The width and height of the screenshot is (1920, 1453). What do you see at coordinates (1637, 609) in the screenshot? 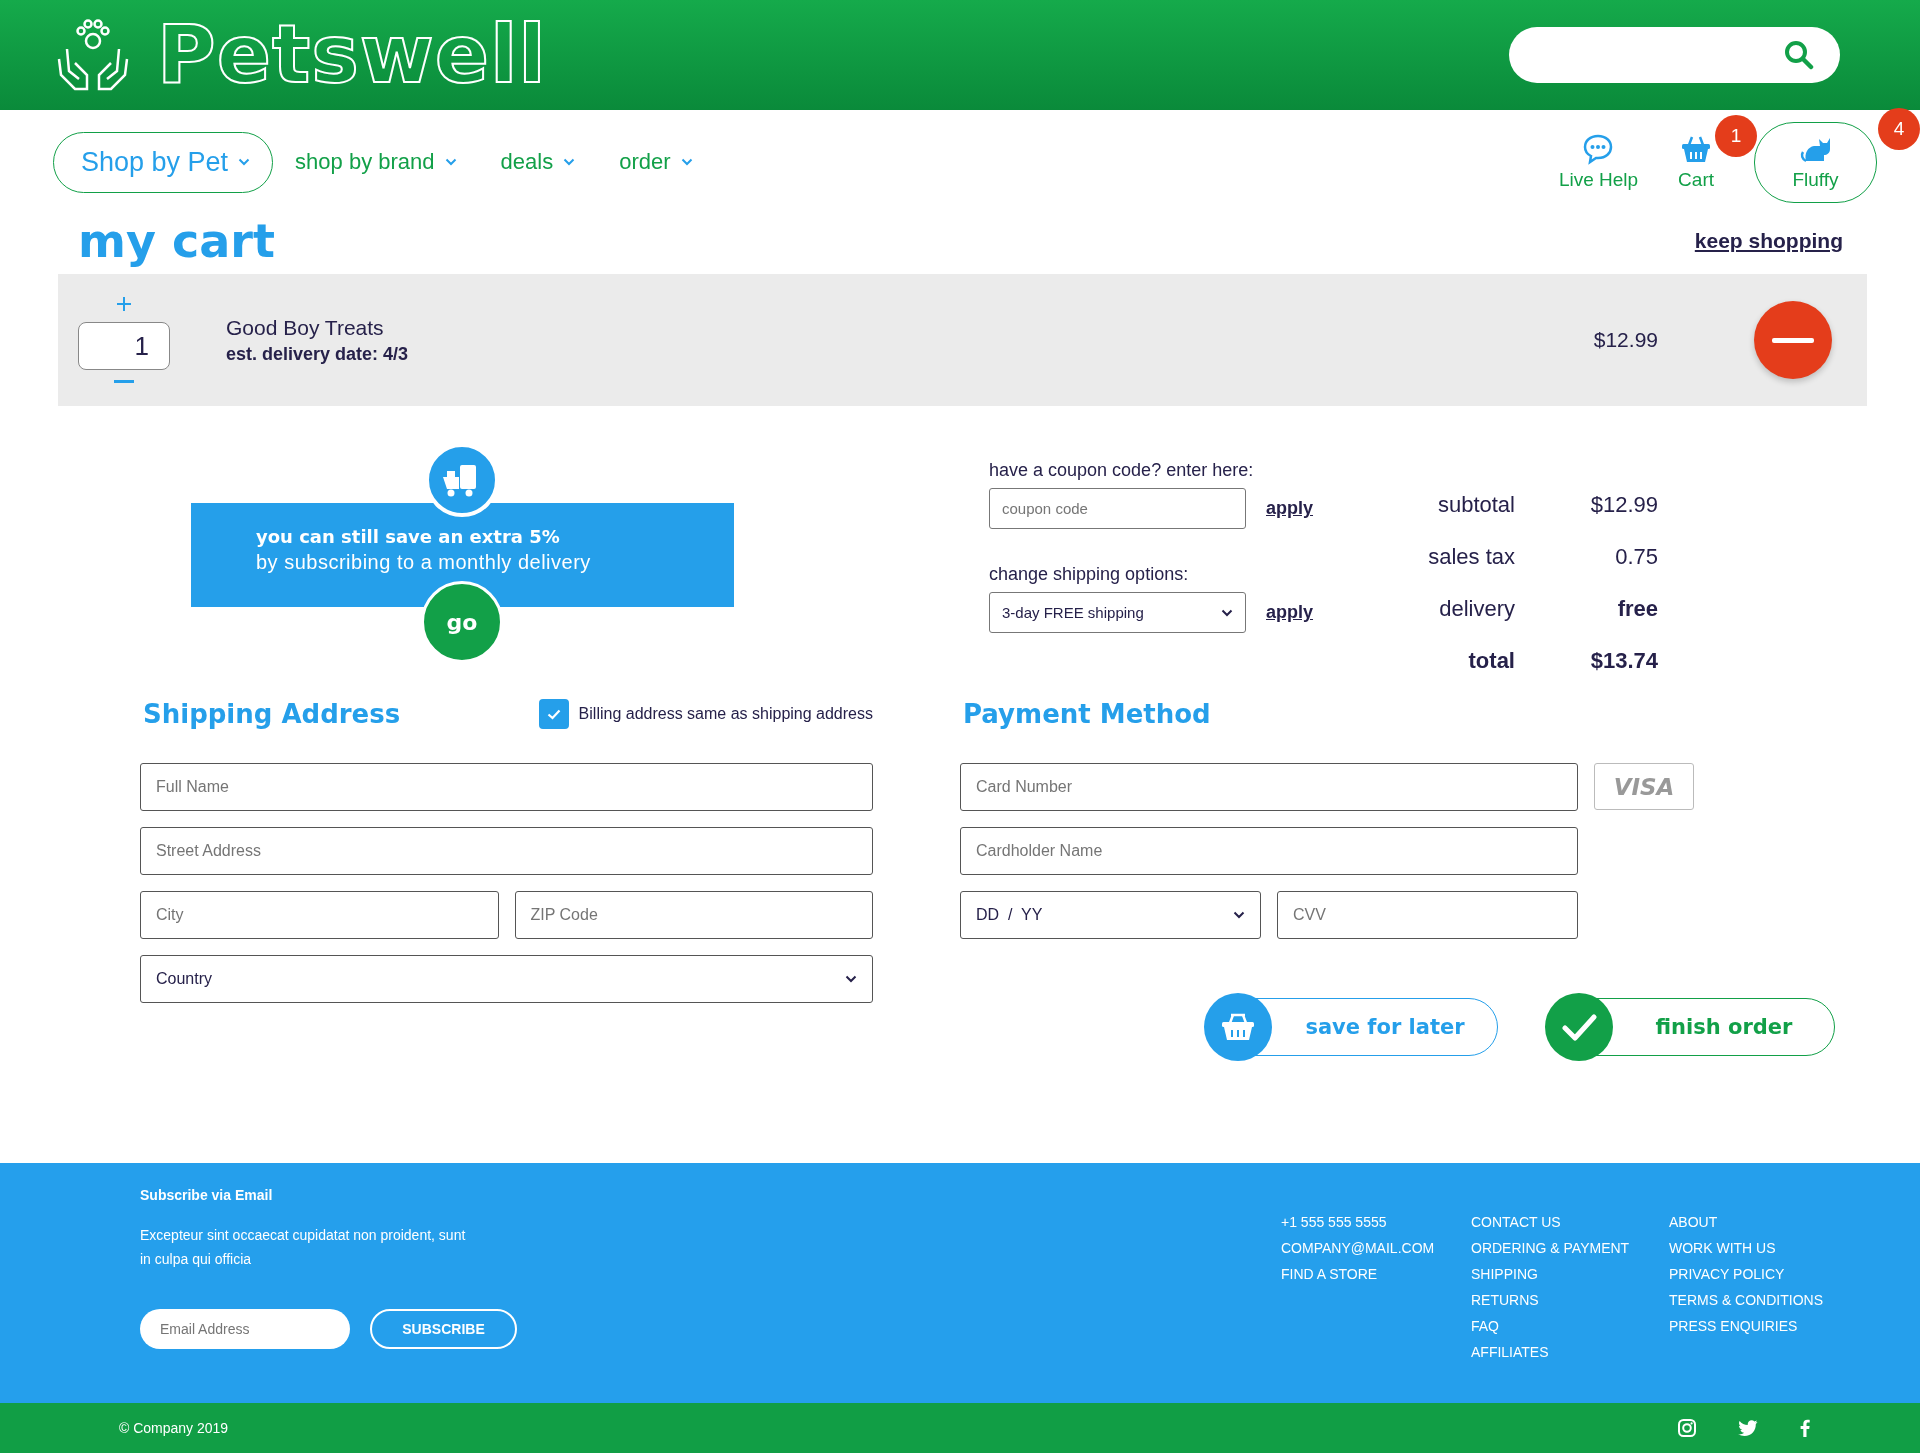
I see `summary-value: free` at bounding box center [1637, 609].